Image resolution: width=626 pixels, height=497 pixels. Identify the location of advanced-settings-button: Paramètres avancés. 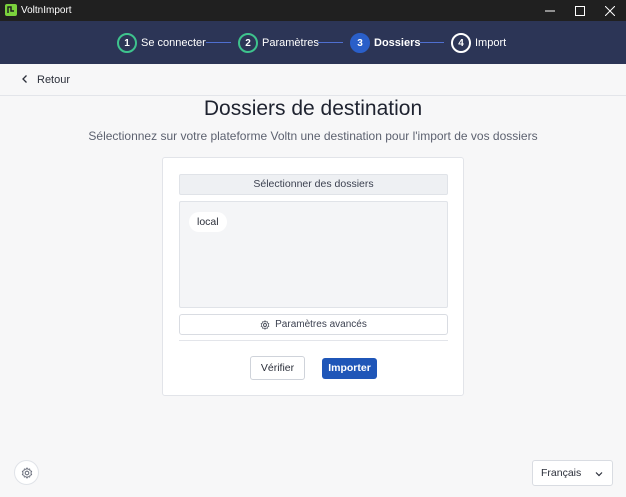
(313, 324).